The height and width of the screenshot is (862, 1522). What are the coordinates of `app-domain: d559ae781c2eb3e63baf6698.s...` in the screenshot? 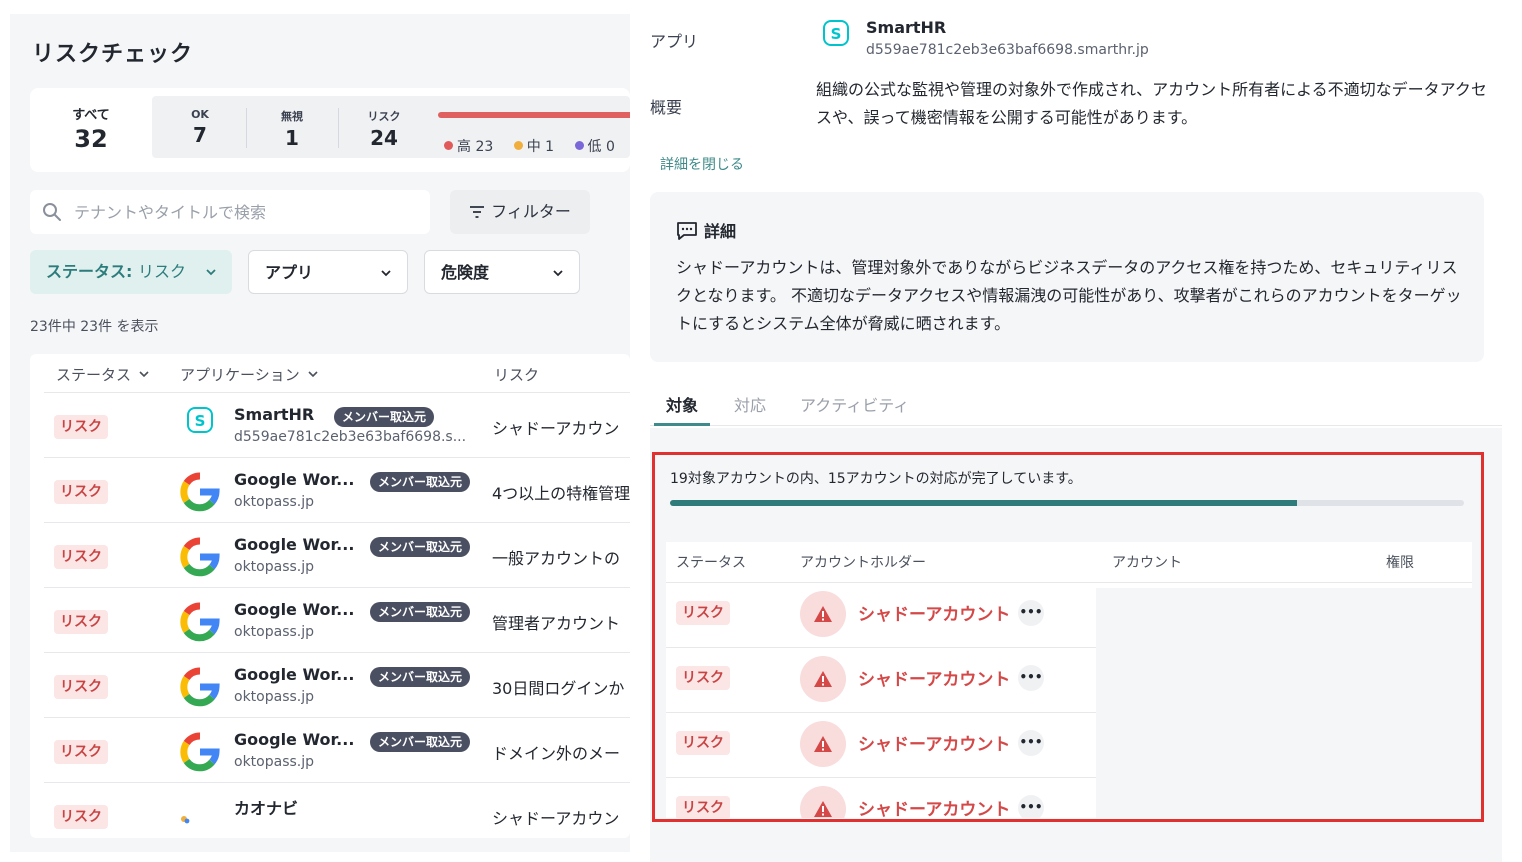 It's located at (350, 437).